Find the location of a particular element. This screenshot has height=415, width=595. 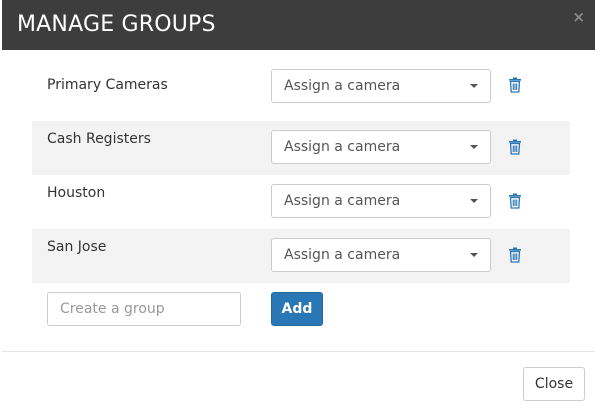

close-icon: × is located at coordinates (578, 17).